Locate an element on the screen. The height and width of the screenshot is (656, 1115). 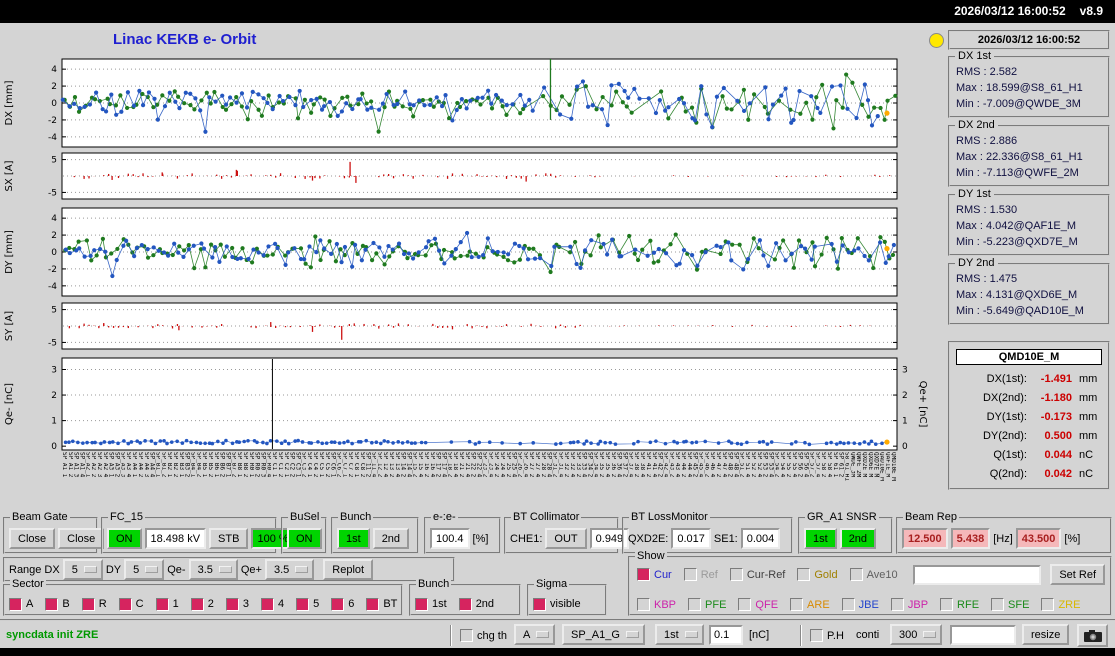
bunch-group: Bunch 1st 2nd is located at coordinates (375, 532).